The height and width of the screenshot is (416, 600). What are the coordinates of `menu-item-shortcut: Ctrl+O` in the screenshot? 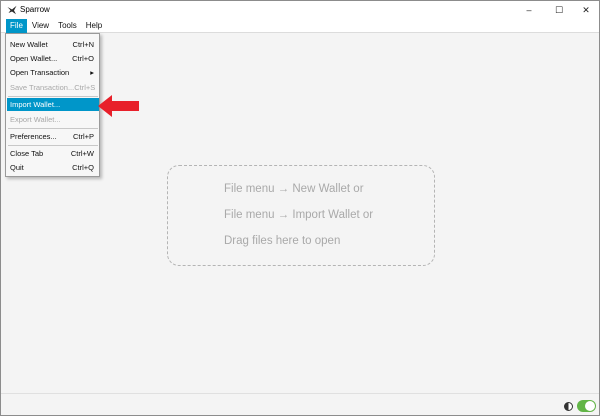 It's located at (83, 58).